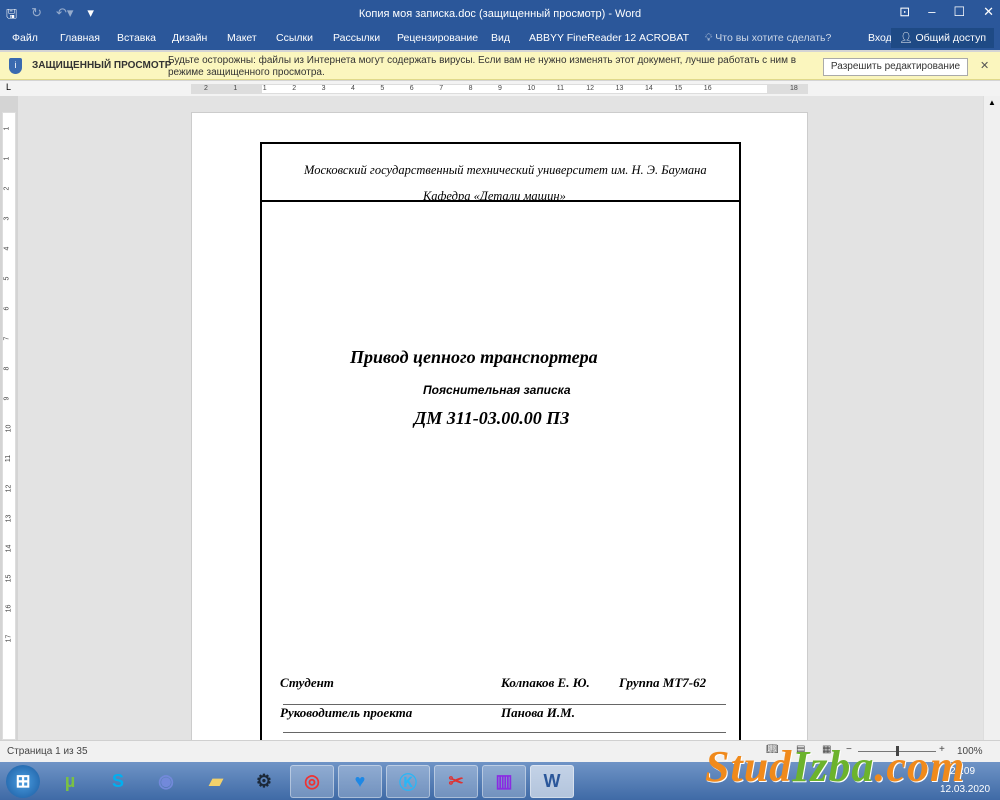 The width and height of the screenshot is (1000, 800). I want to click on document-code: ДМ 311-03.00.00 ПЗ, so click(492, 418).